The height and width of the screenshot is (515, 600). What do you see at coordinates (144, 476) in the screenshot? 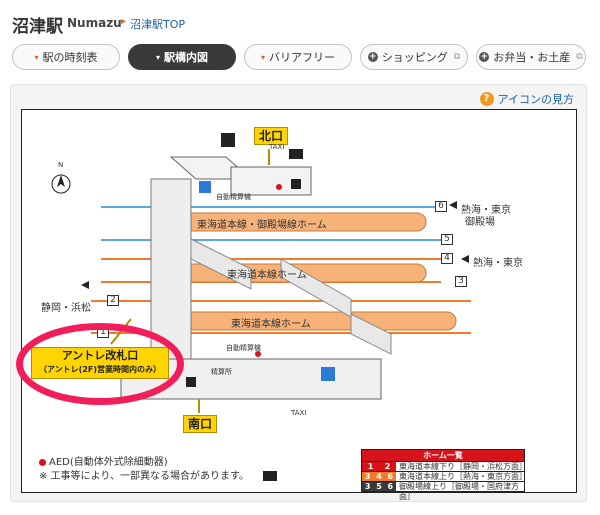
I see `construction-note: ※ 工事等により、一部異なる場合があります。` at bounding box center [144, 476].